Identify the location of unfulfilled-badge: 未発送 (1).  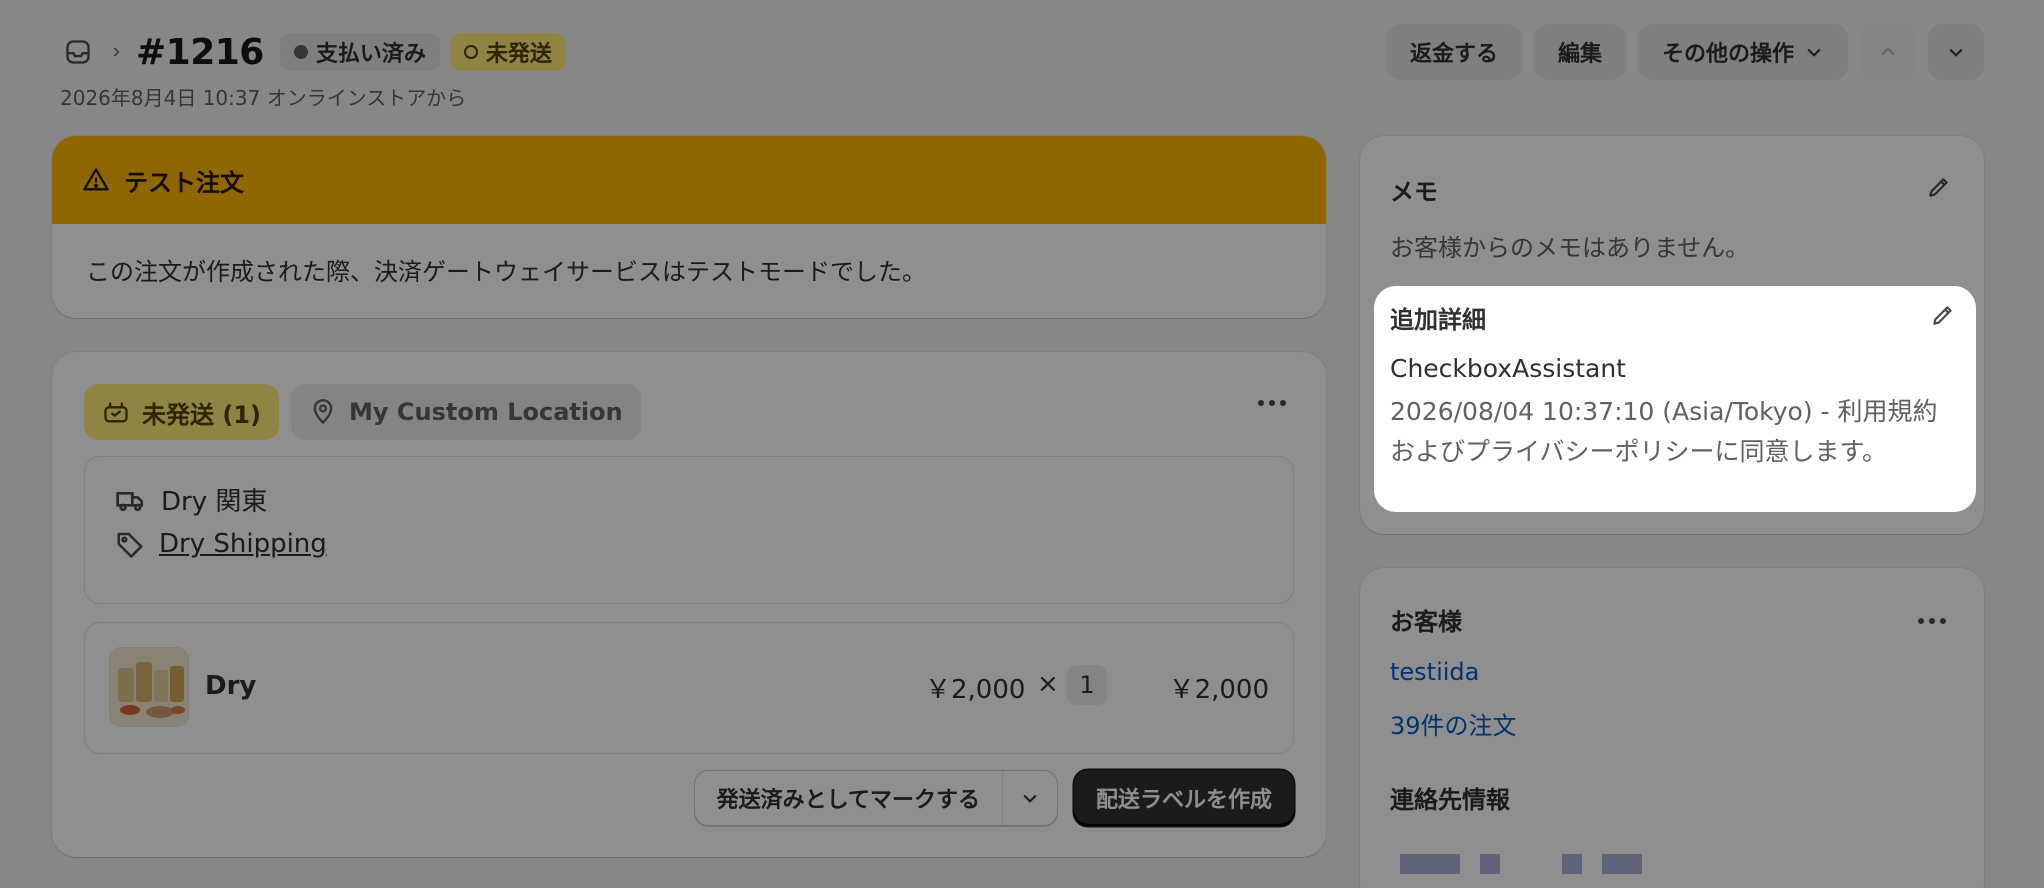
(181, 412).